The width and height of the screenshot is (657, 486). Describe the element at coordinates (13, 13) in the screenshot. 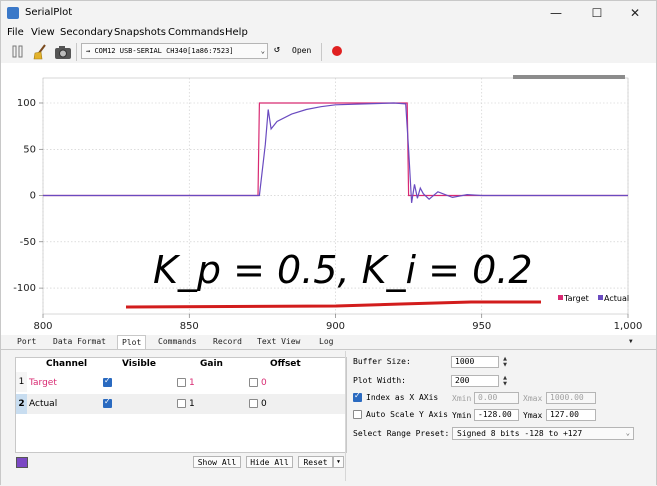

I see `serialplot-app-icon` at that location.